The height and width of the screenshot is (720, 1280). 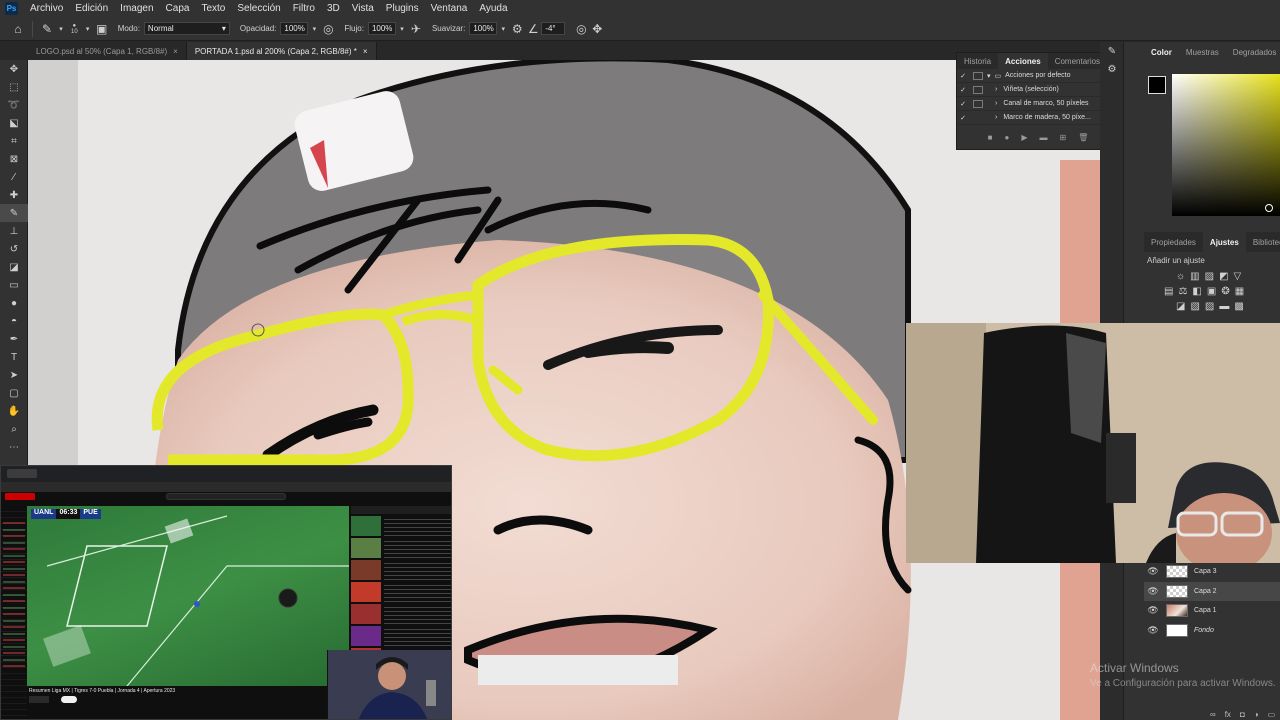 I want to click on tab-muestras: Muestras, so click(x=1202, y=52).